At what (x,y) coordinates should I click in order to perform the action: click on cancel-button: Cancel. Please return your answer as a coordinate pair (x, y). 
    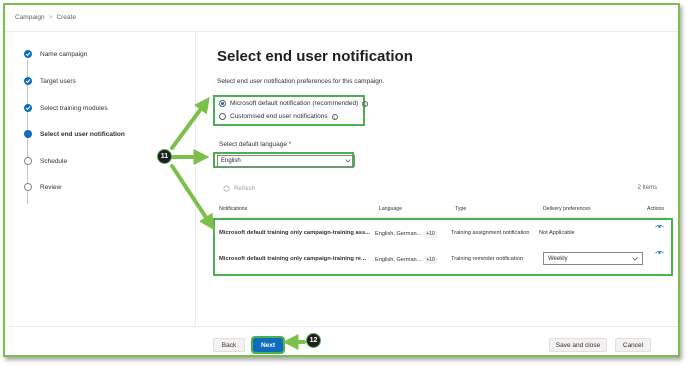
    Looking at the image, I should click on (633, 345).